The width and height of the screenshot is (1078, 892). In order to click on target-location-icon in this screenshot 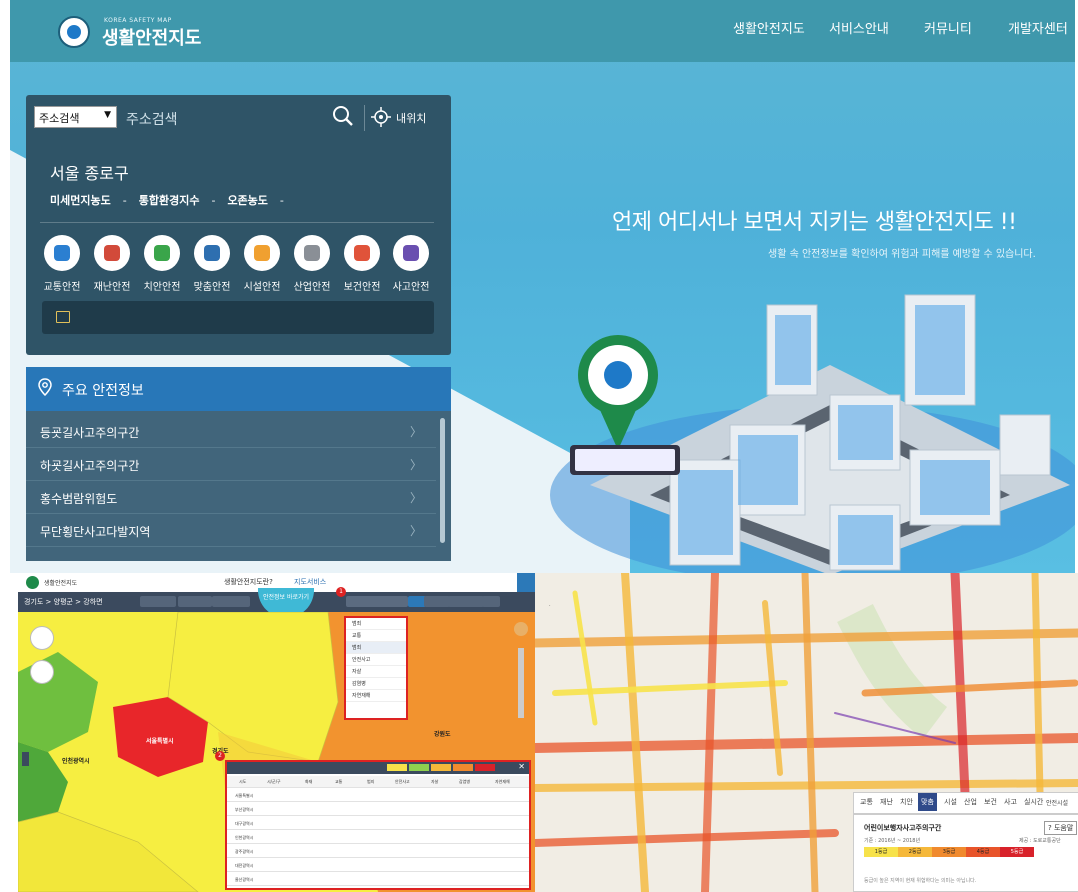, I will do `click(381, 117)`.